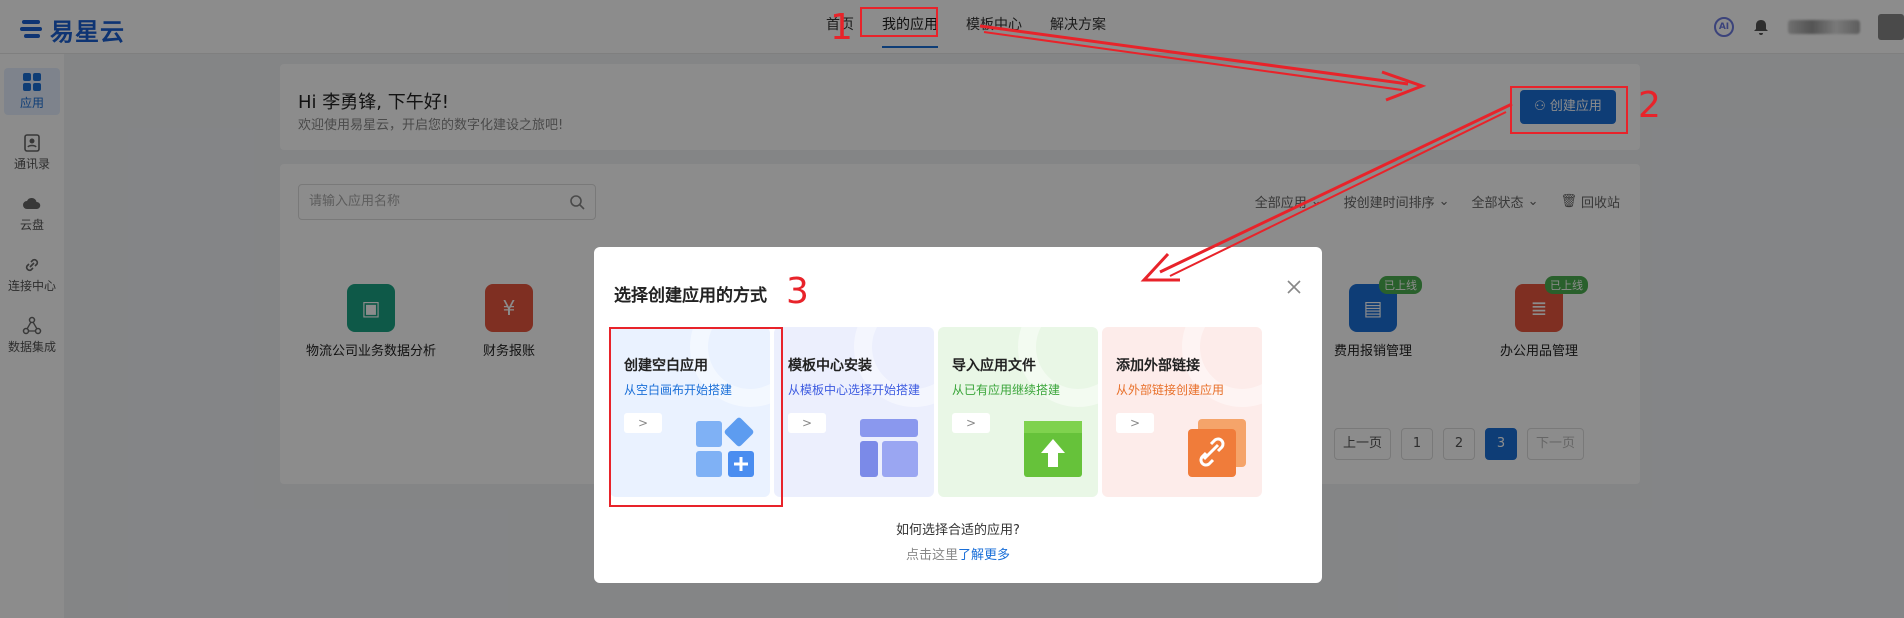 This screenshot has width=1904, height=618. Describe the element at coordinates (1294, 287) in the screenshot. I see `close-icon` at that location.